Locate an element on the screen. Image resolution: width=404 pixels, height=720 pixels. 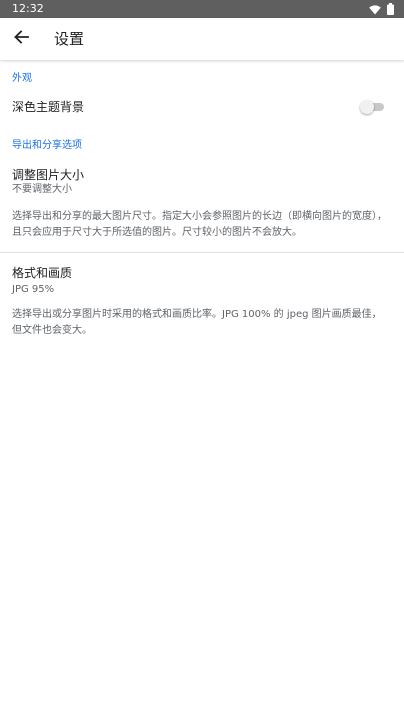
format-quality-summary: JPG 95% is located at coordinates (33, 289).